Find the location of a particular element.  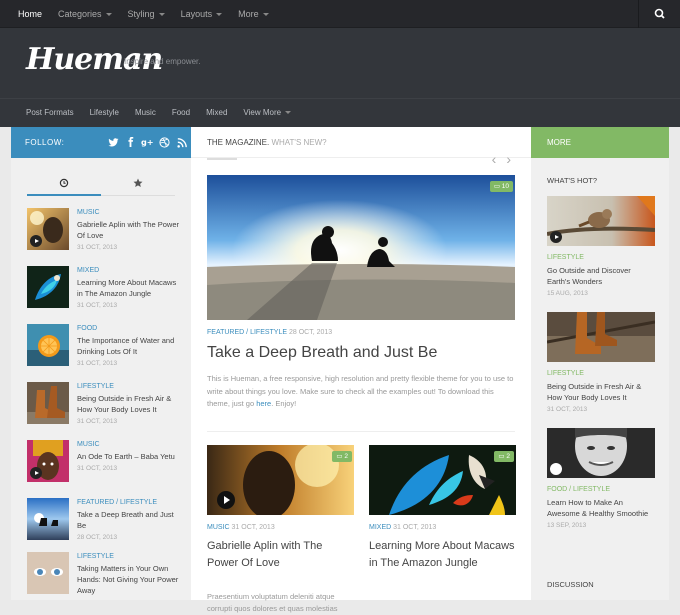

facebook-icon is located at coordinates (130, 142).